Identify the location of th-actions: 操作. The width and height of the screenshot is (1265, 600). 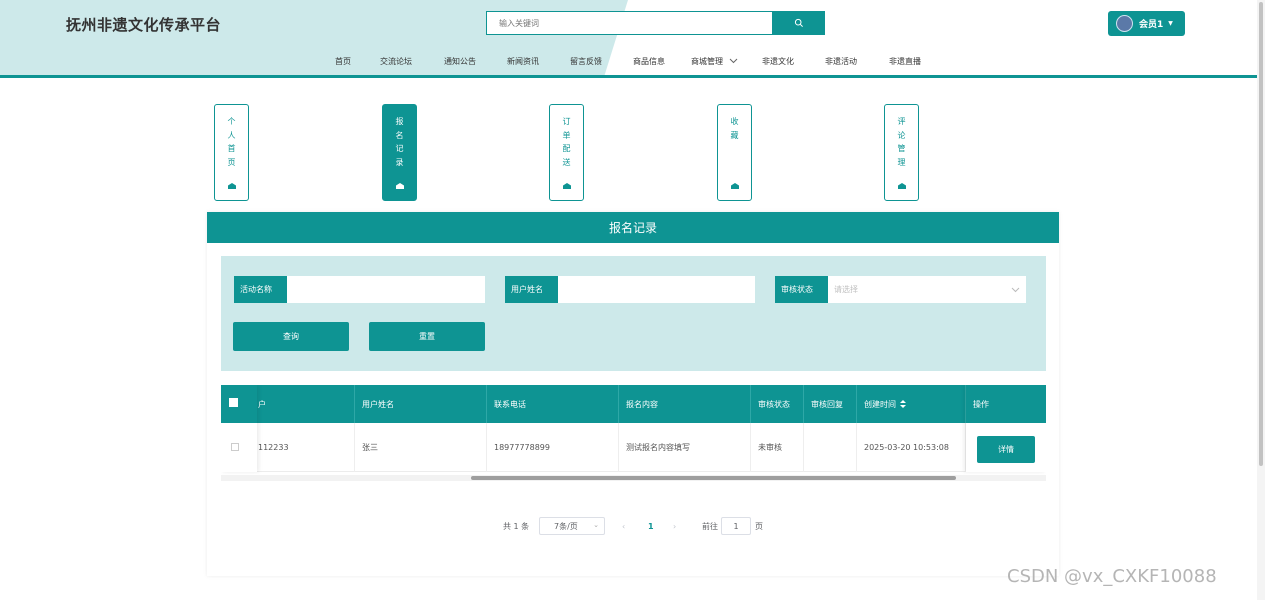
(981, 404).